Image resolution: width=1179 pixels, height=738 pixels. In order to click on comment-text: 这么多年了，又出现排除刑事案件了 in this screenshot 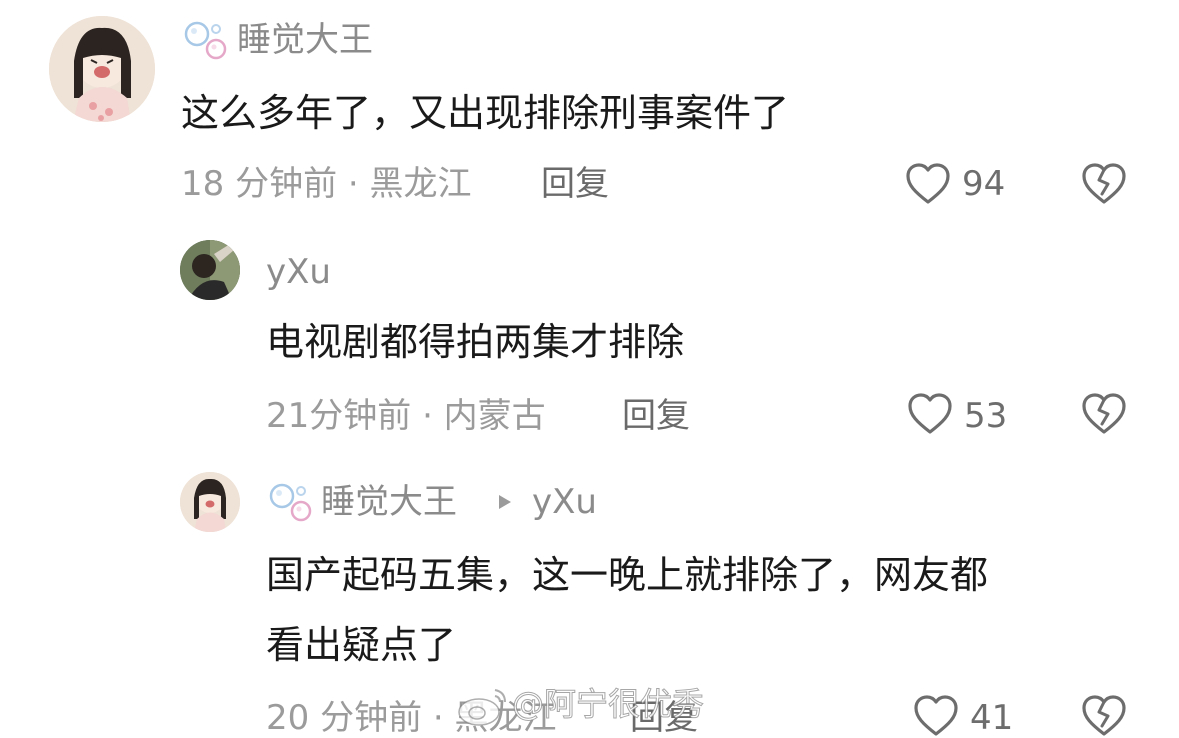, I will do `click(485, 113)`.